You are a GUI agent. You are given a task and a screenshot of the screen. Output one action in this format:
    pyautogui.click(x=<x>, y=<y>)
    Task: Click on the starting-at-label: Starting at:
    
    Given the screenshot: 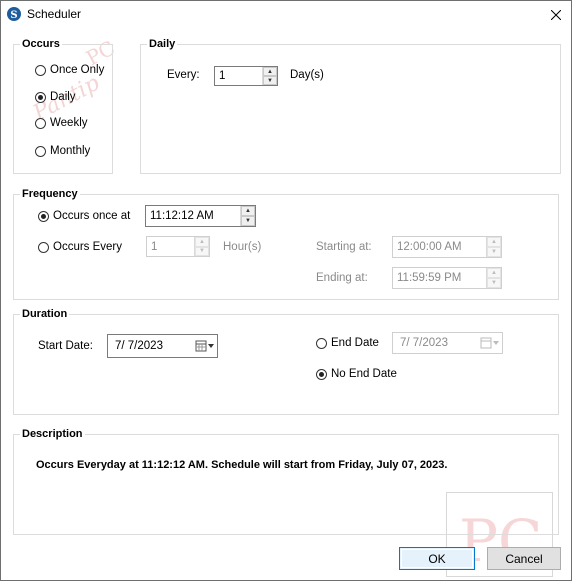 What is the action you would take?
    pyautogui.click(x=344, y=247)
    